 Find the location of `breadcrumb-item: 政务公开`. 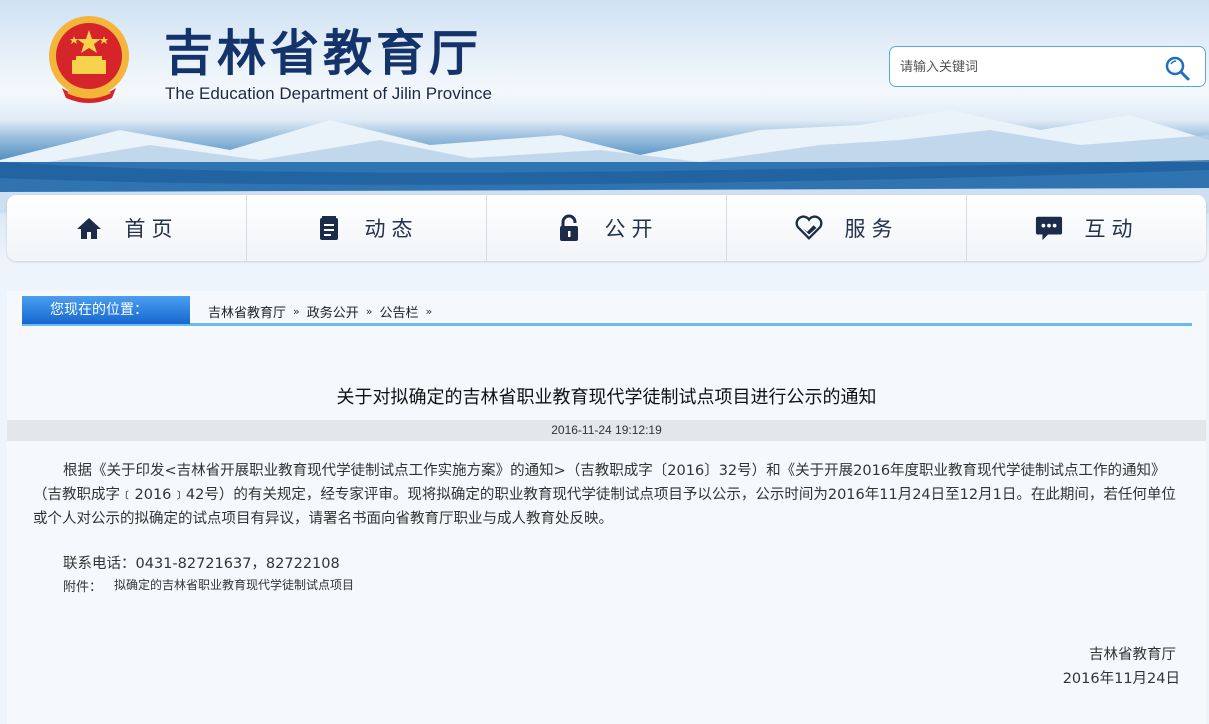

breadcrumb-item: 政务公开 is located at coordinates (333, 311).